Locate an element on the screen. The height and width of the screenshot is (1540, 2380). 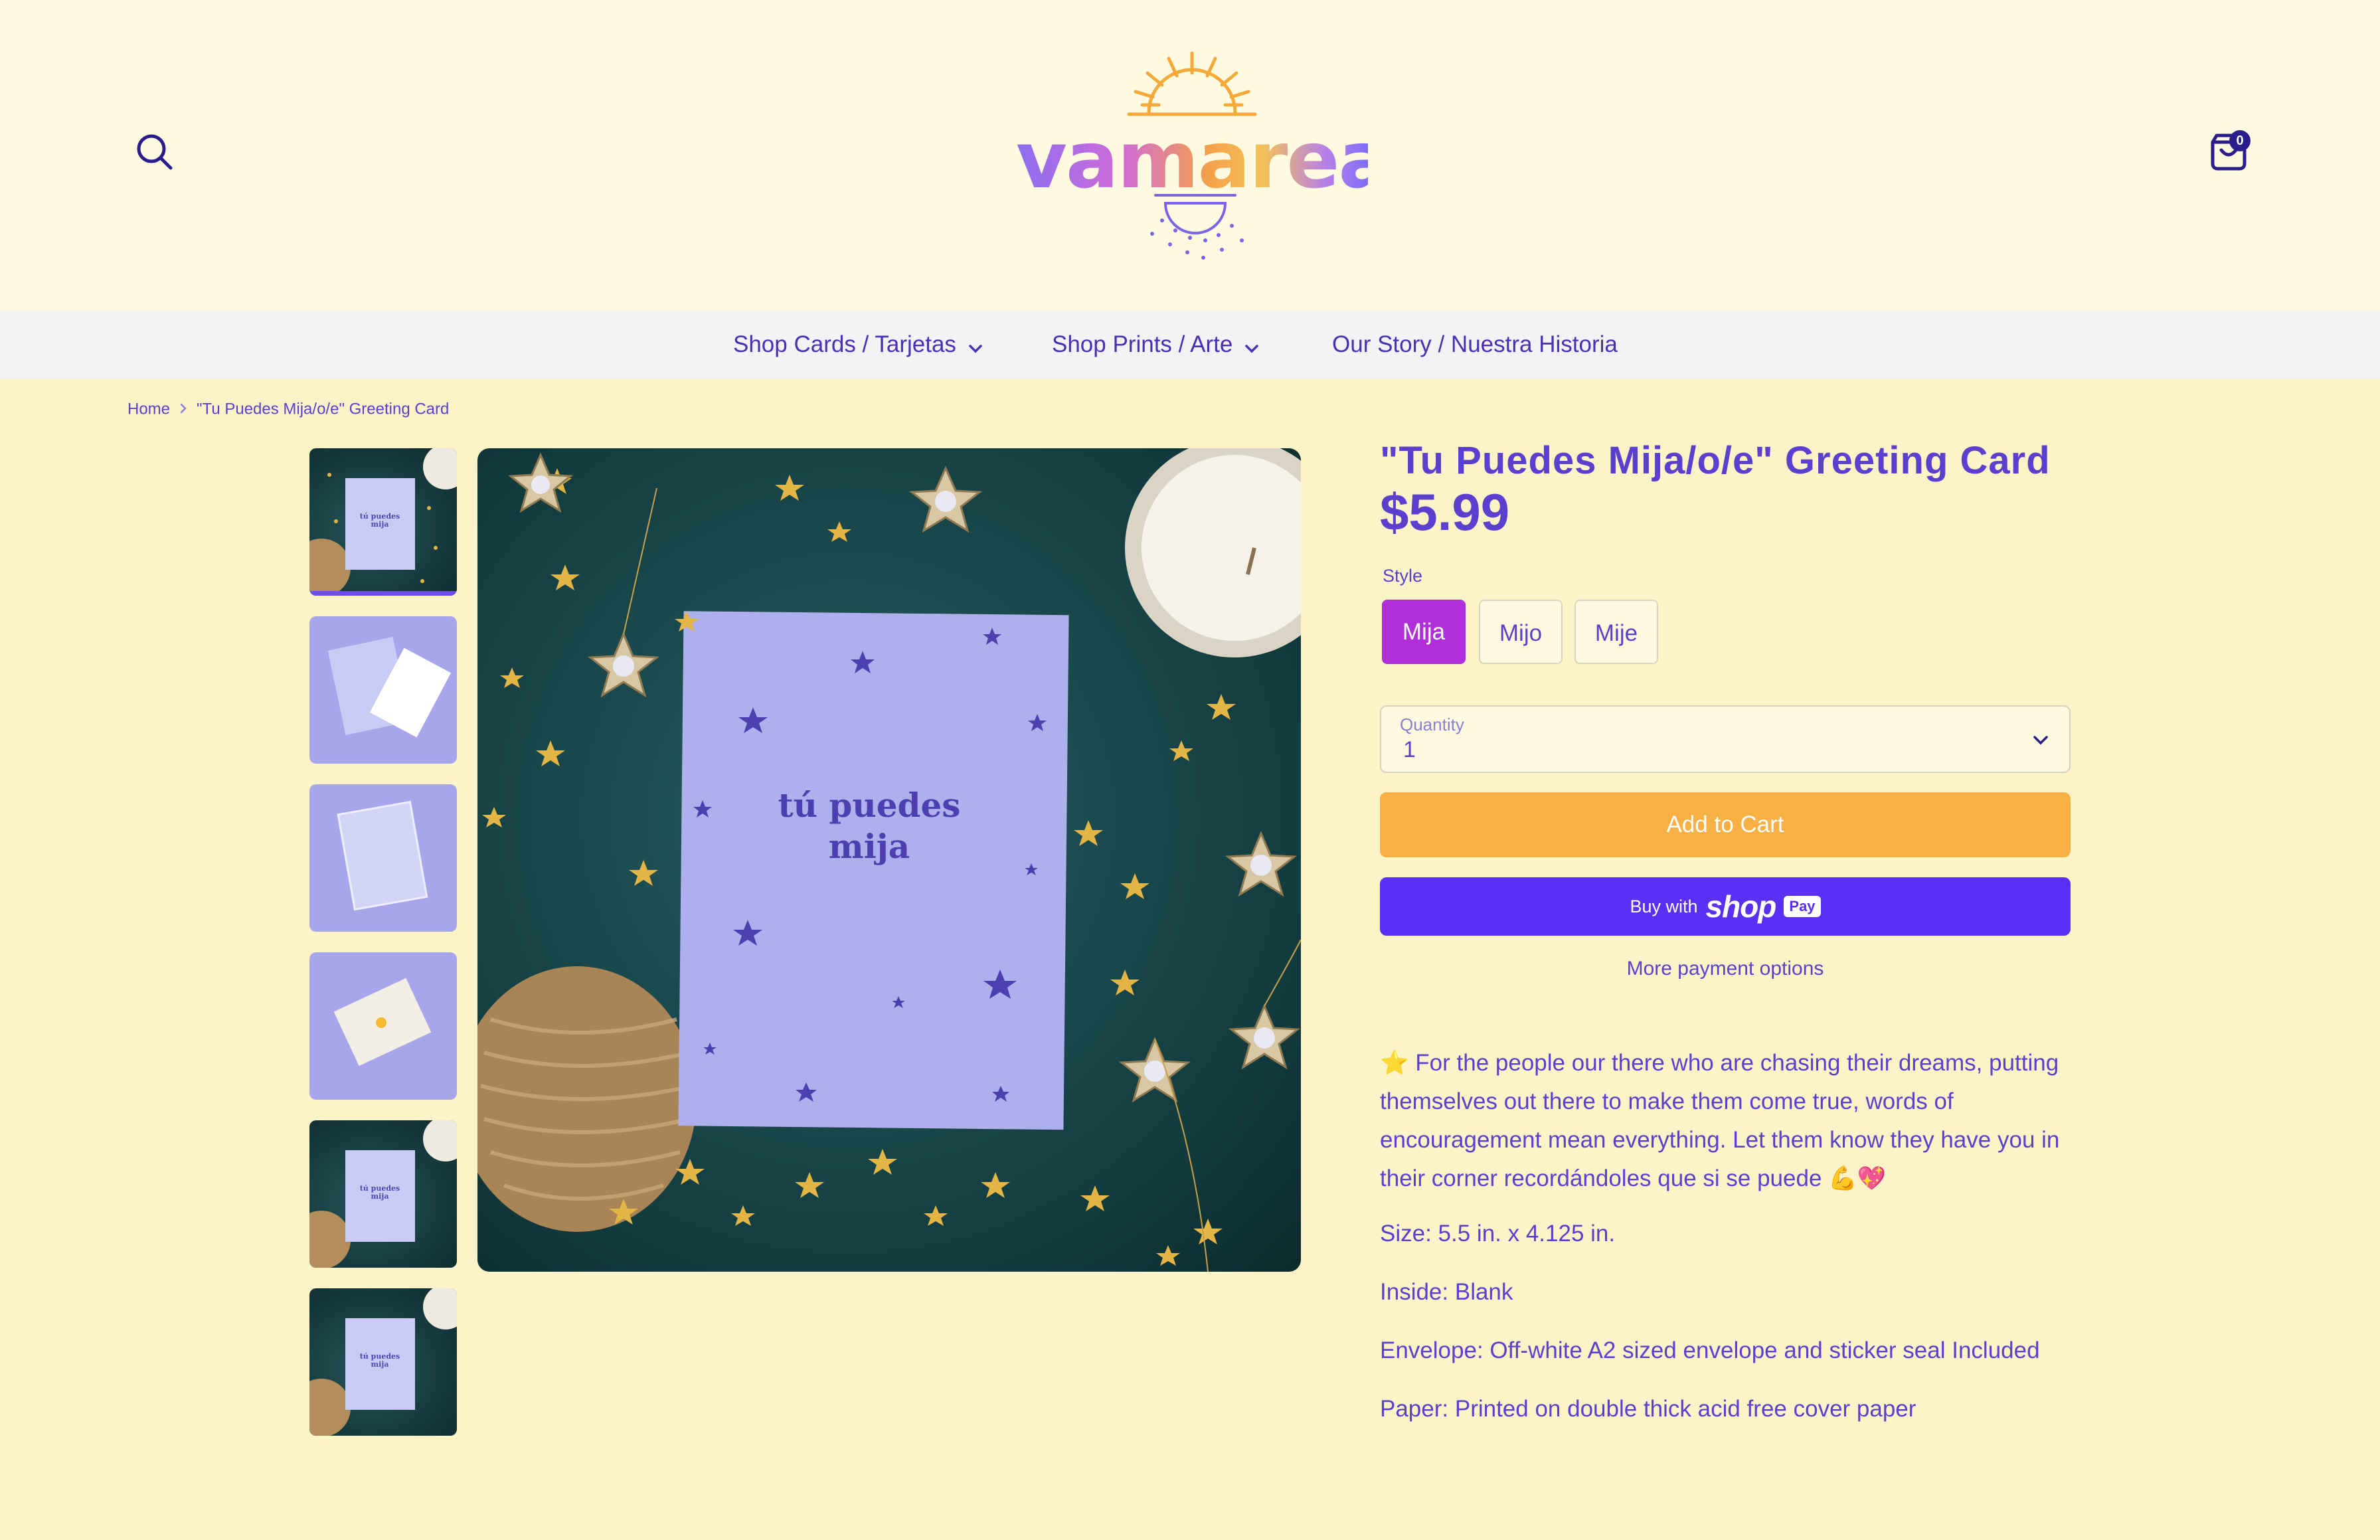
thumbnail-5: tú puedes mija is located at coordinates (383, 1194).